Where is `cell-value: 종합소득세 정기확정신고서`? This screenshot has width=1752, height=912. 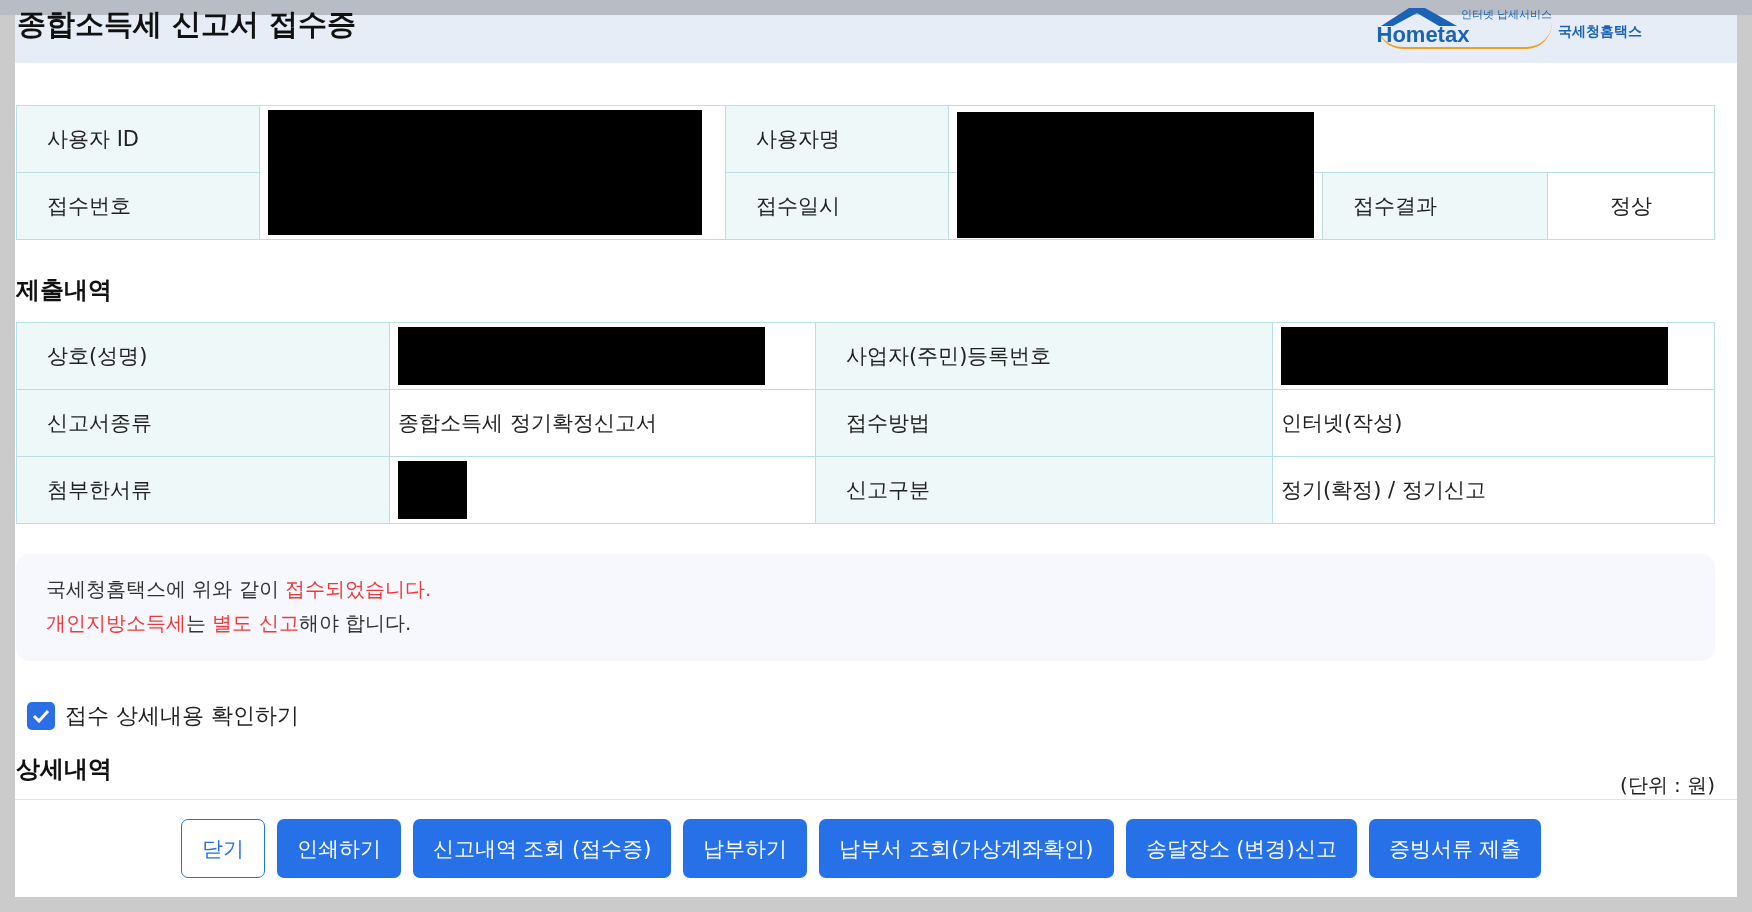
cell-value: 종합소득세 정기확정신고서 is located at coordinates (527, 423).